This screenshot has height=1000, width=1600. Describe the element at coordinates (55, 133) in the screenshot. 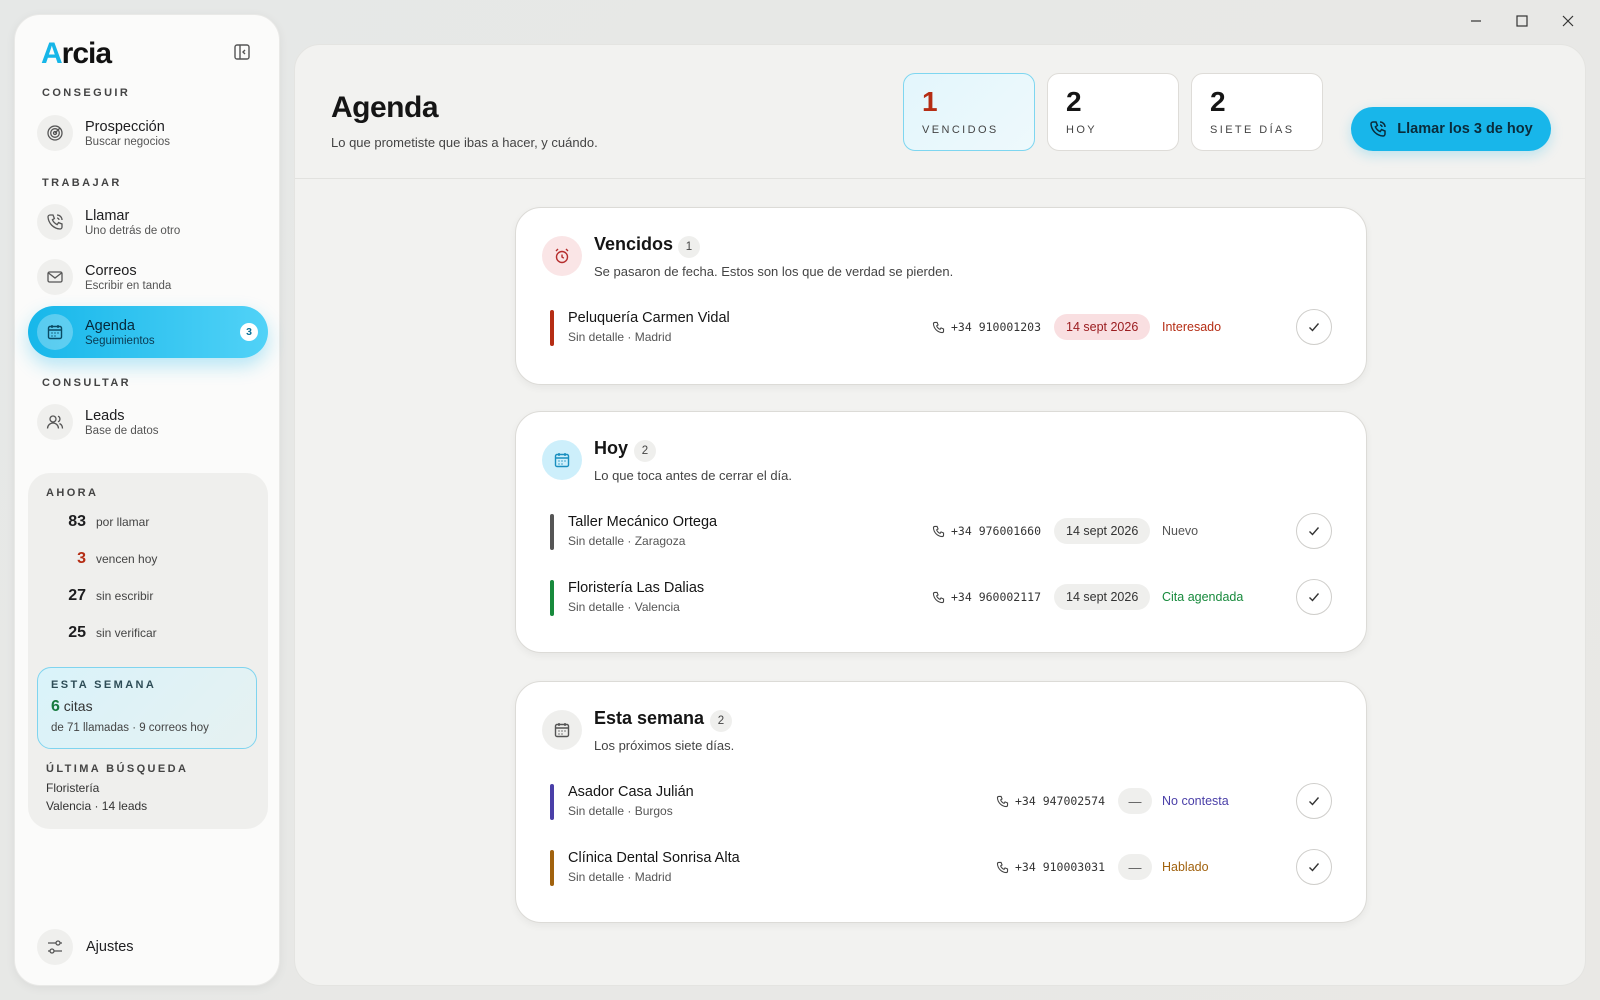

I see `radar-icon` at that location.